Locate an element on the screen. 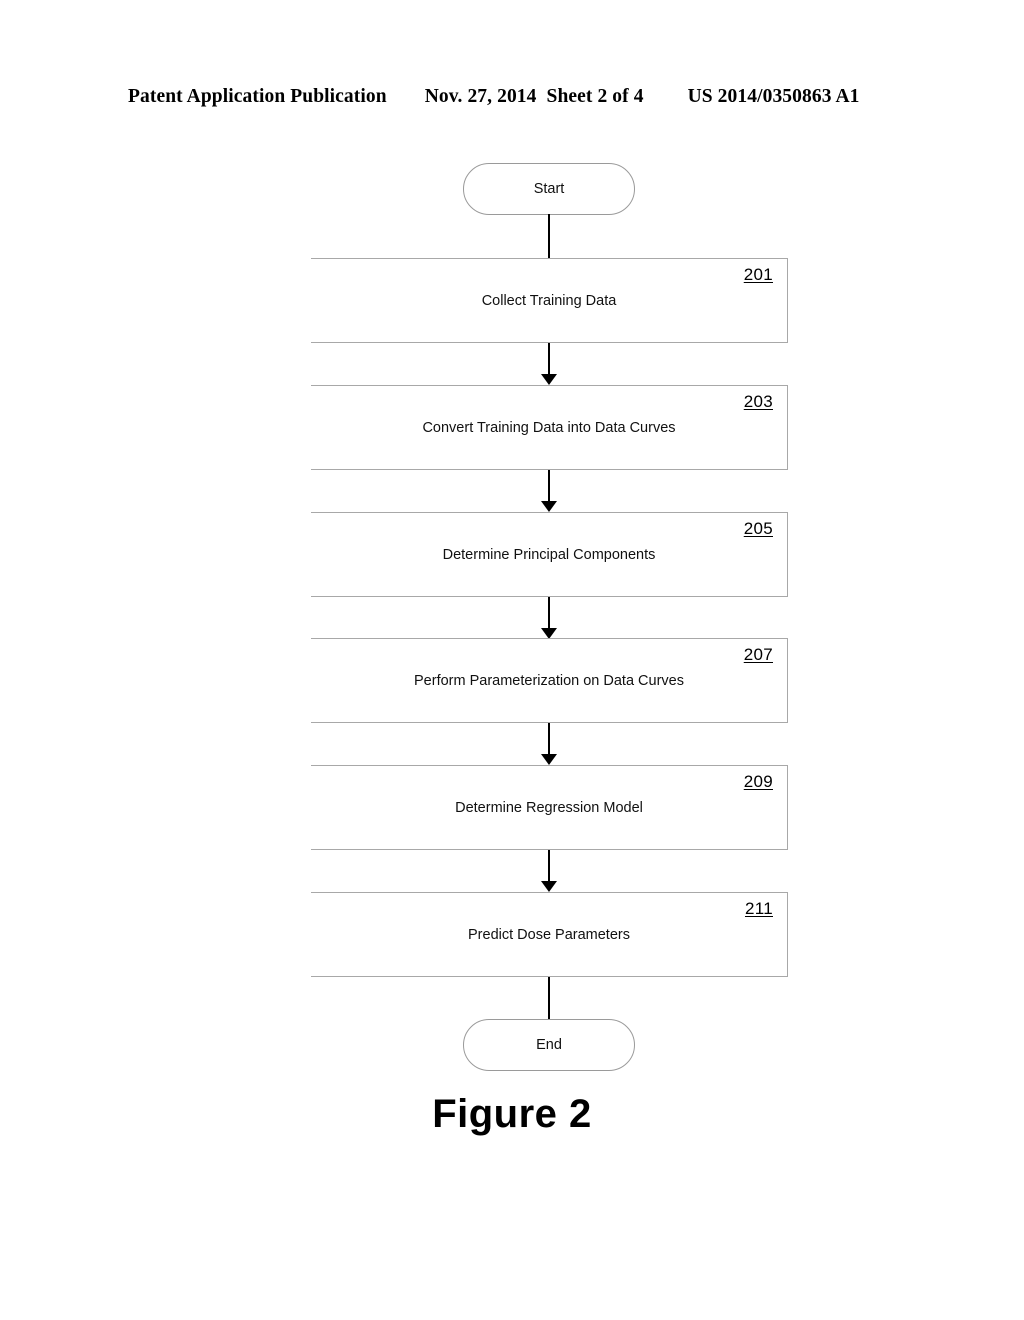 The image size is (1024, 1320). flow-node-205-label: Determine Principal Components is located at coordinates (549, 554).